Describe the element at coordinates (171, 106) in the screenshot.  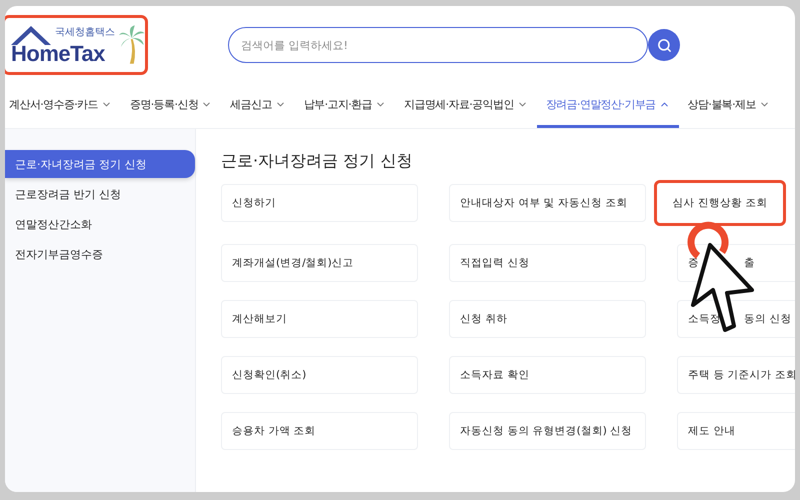
I see `nav-tab: 증명·등록·신청` at that location.